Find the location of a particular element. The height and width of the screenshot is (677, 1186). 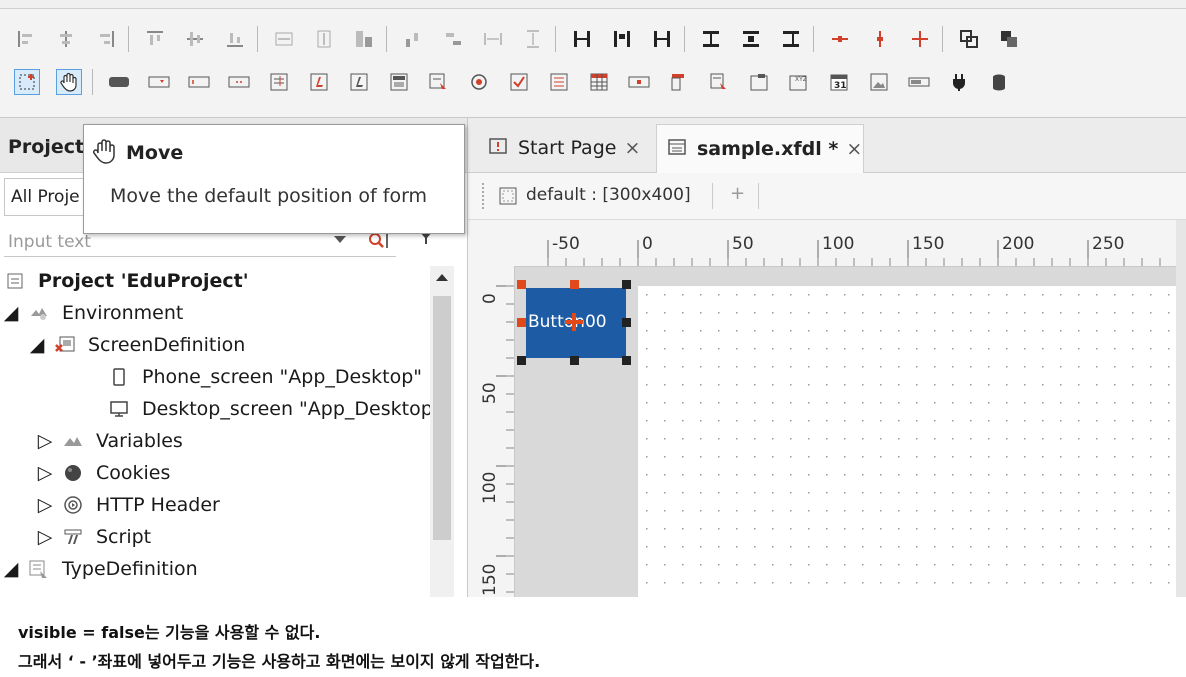

bring-front-icon is located at coordinates (969, 39).